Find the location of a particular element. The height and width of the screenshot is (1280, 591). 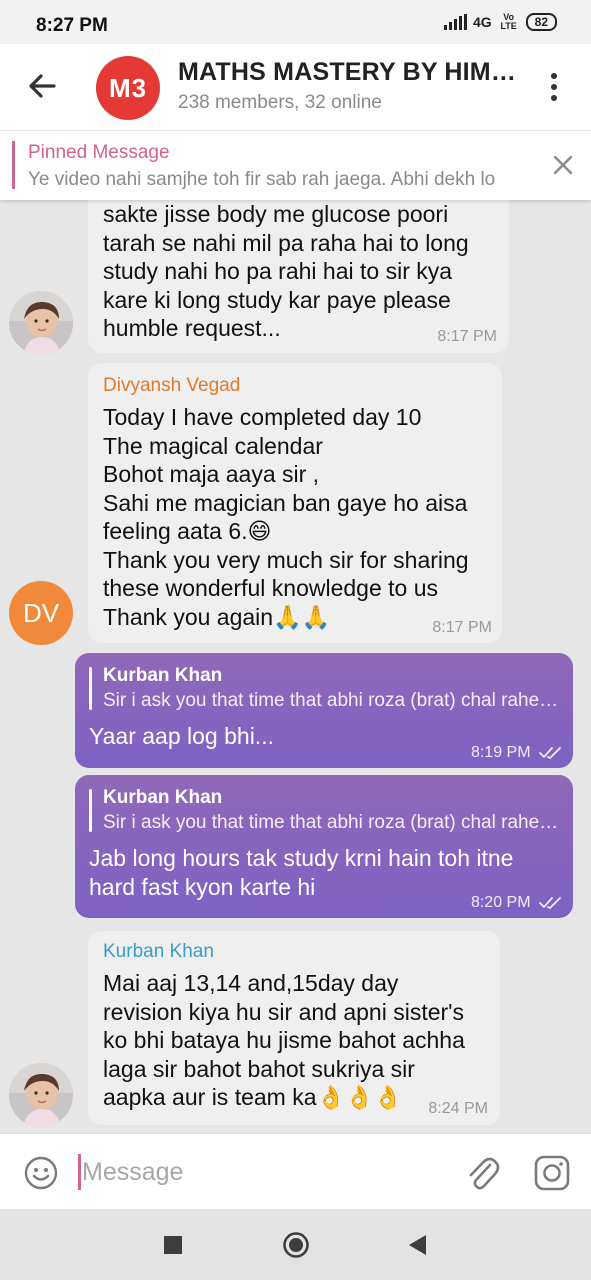

close-icon is located at coordinates (563, 165).